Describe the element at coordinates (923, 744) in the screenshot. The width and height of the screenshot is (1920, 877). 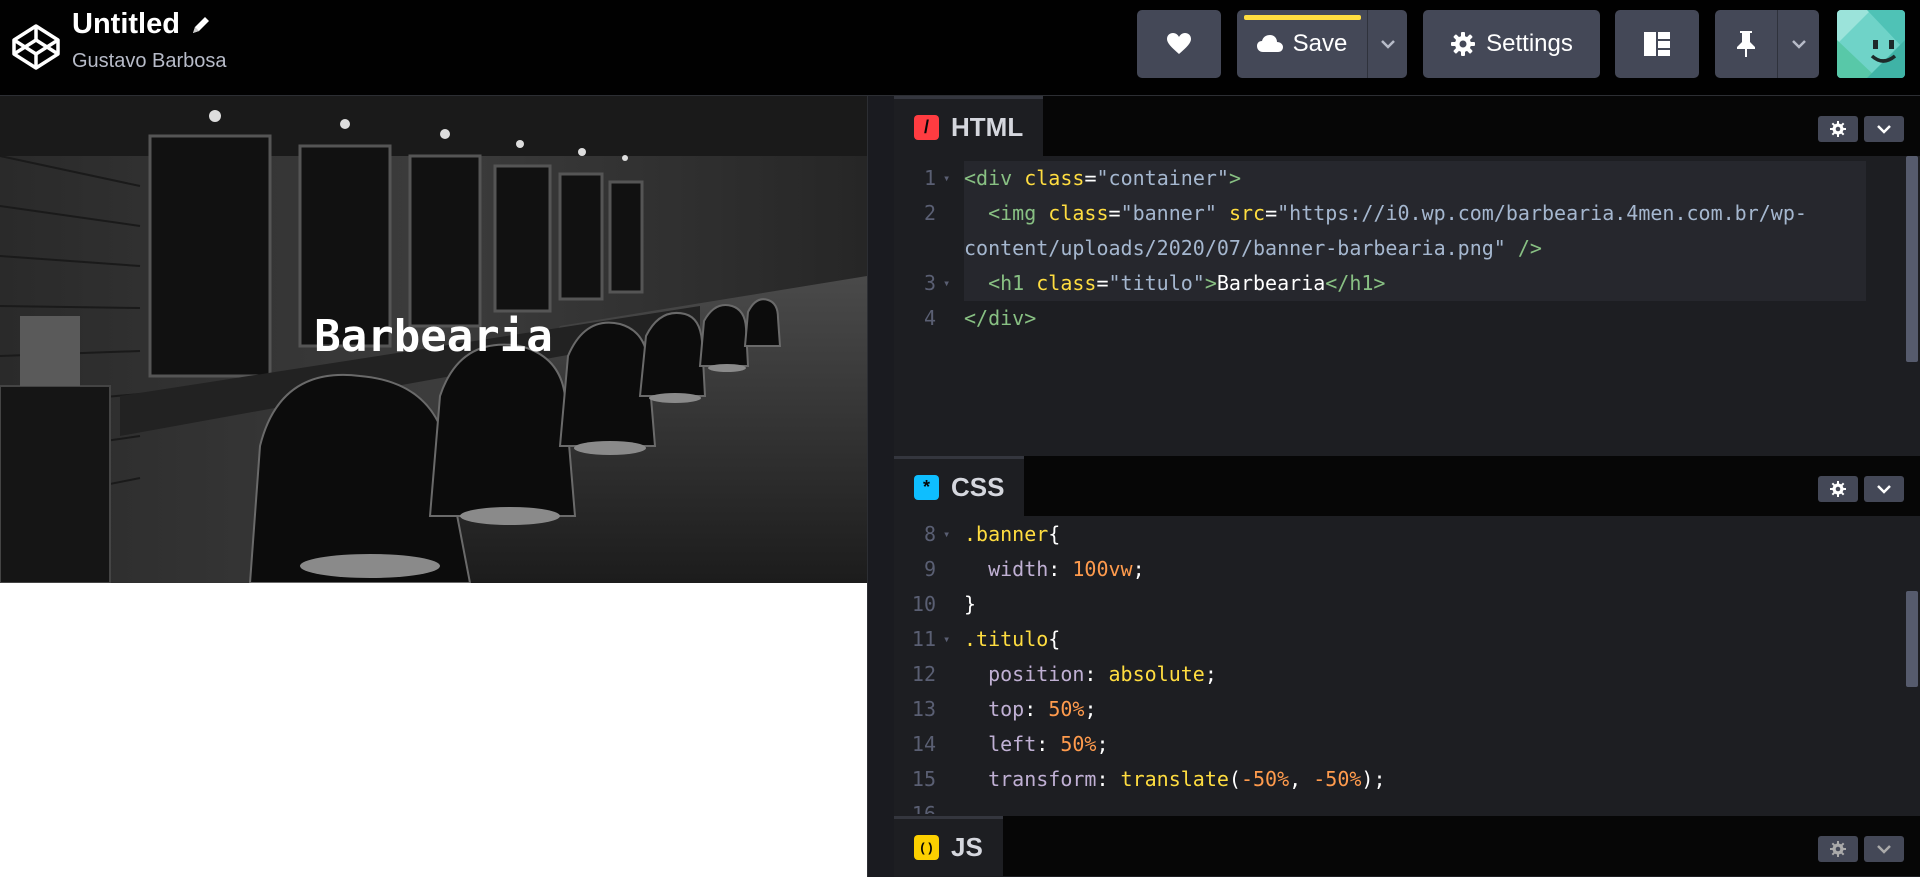
I see `line-number: 14` at that location.